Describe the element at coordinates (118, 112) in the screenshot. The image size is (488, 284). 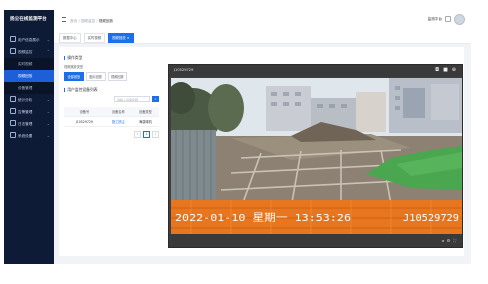
I see `table-header-cell: 设备名称` at that location.